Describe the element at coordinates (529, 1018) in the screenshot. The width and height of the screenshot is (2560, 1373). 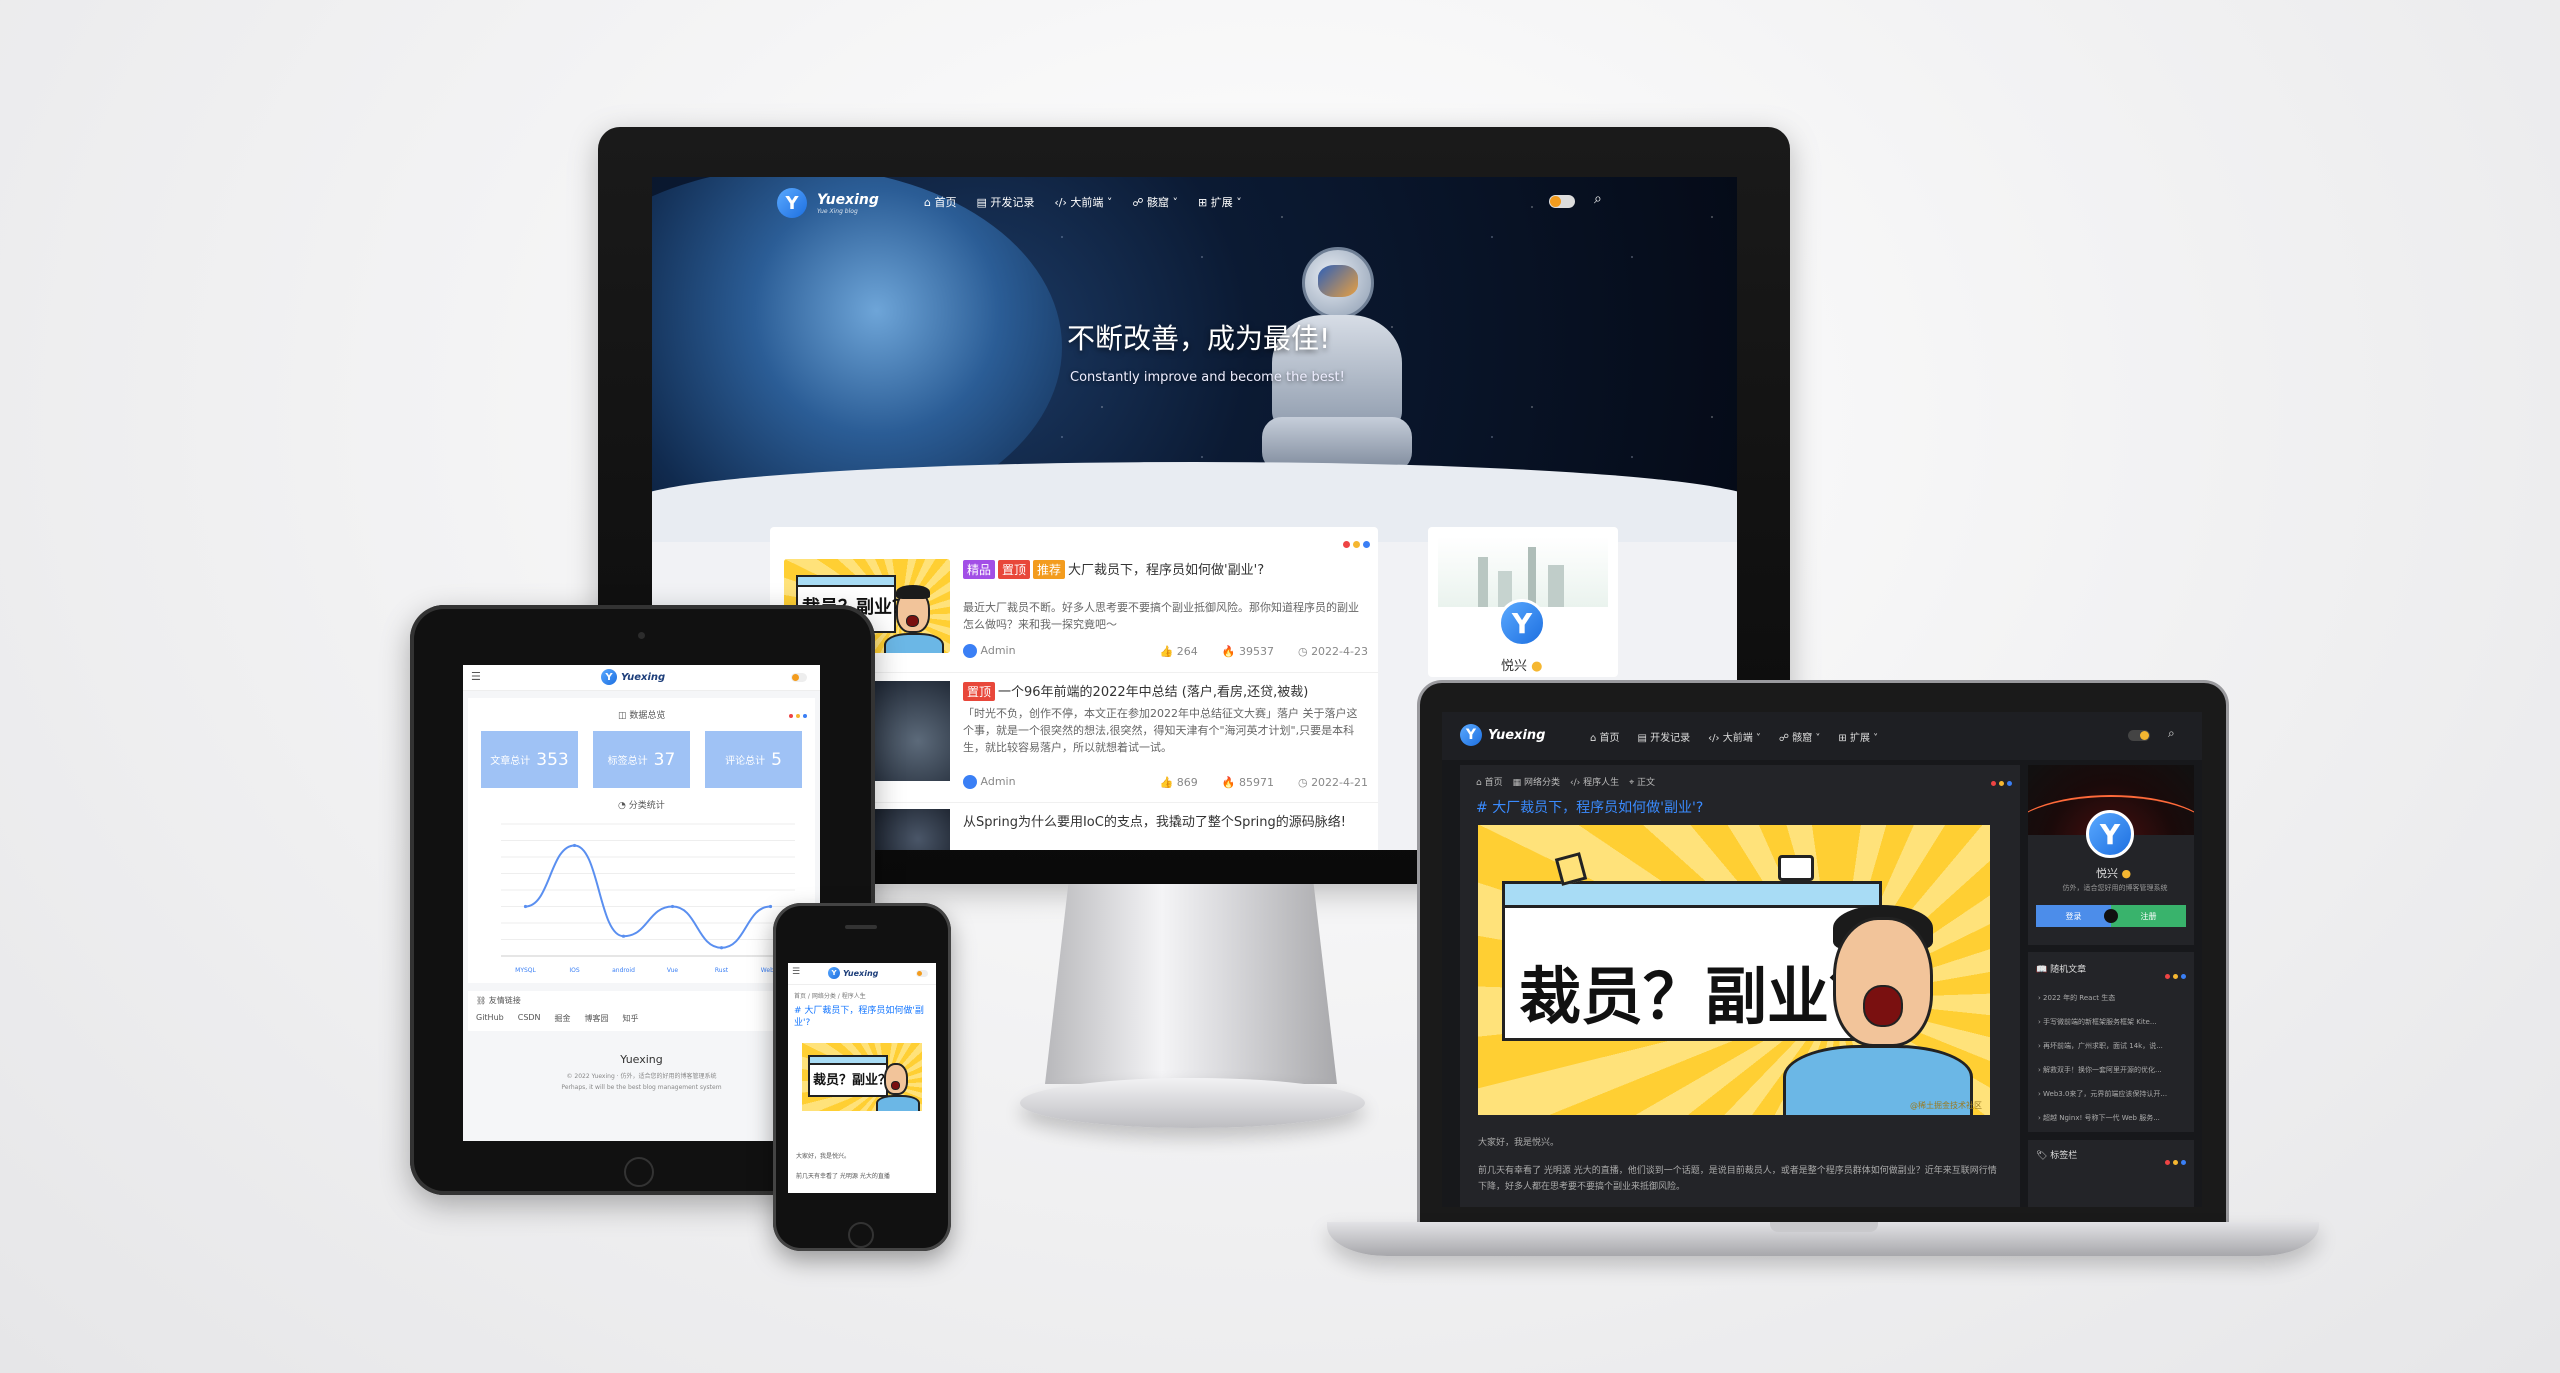
I see `friend-link: CSDN` at that location.